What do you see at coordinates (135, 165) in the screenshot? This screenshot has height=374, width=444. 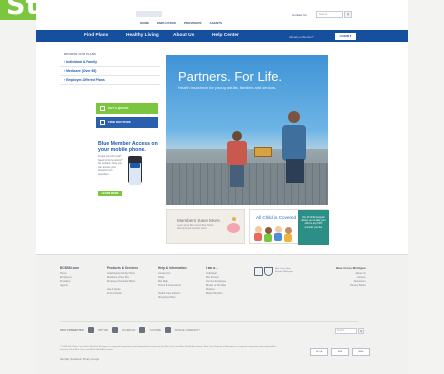 I see `member-card-icon` at bounding box center [135, 165].